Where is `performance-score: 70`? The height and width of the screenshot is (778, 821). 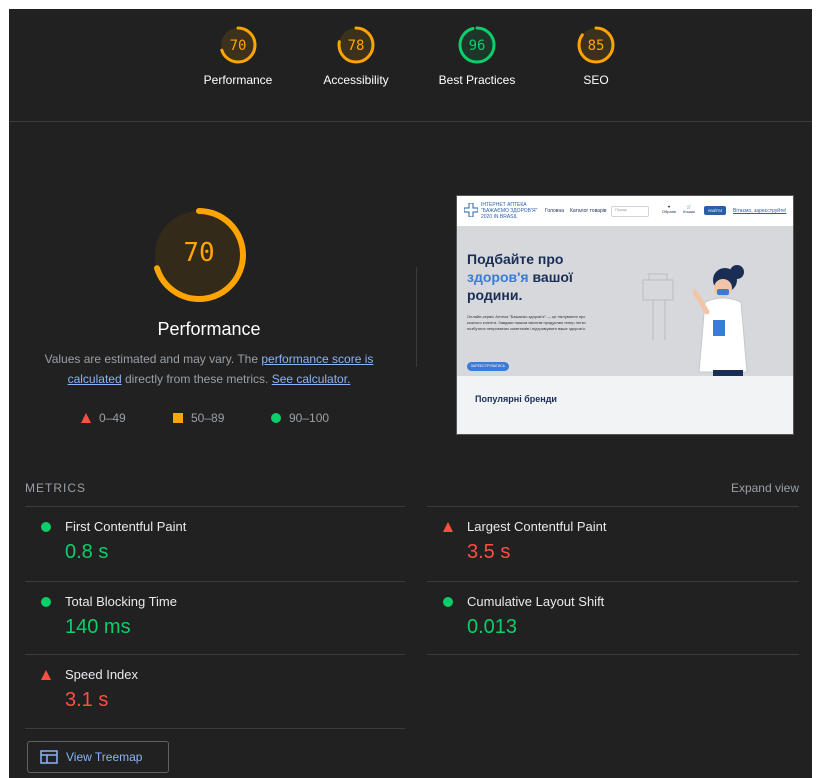
performance-score: 70 is located at coordinates (199, 253).